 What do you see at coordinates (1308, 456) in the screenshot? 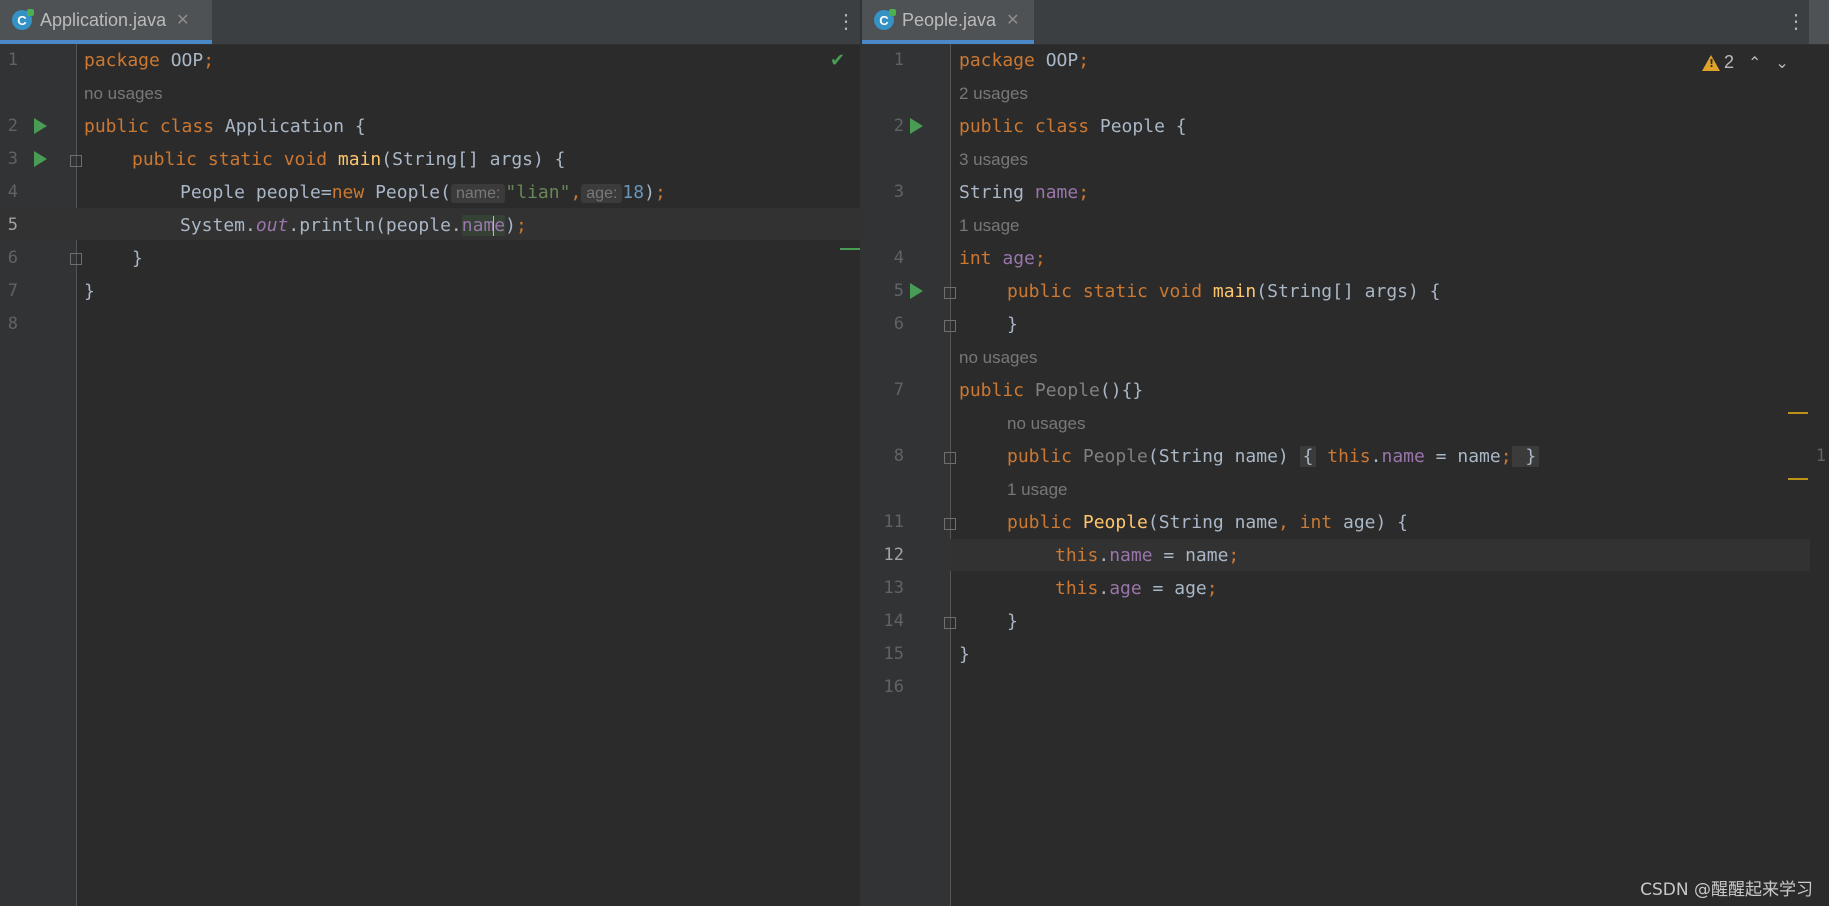
I see `folded-region-start: {` at bounding box center [1308, 456].